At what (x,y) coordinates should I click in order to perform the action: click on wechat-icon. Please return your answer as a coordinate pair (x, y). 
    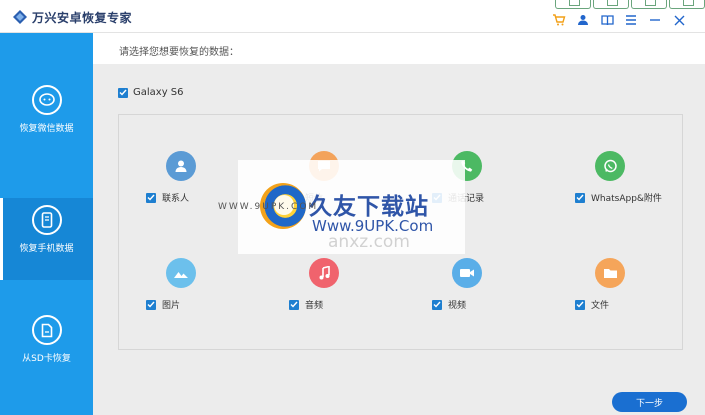
    Looking at the image, I should click on (46, 100).